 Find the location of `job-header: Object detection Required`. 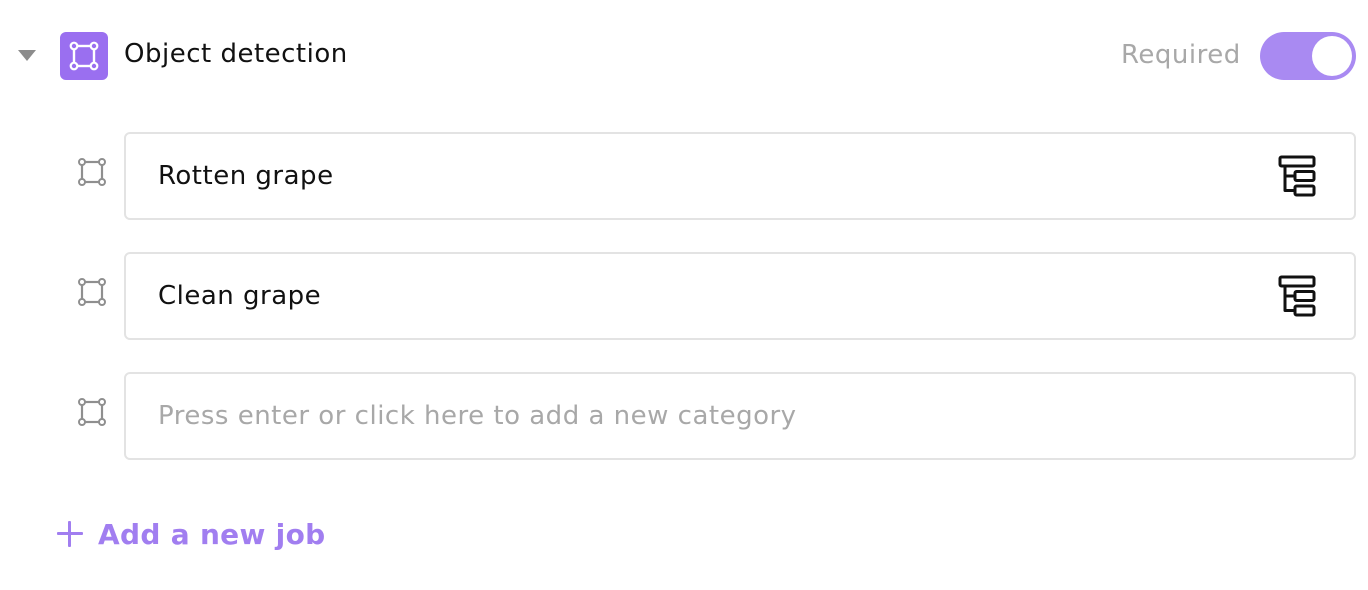

job-header: Object detection Required is located at coordinates (684, 56).